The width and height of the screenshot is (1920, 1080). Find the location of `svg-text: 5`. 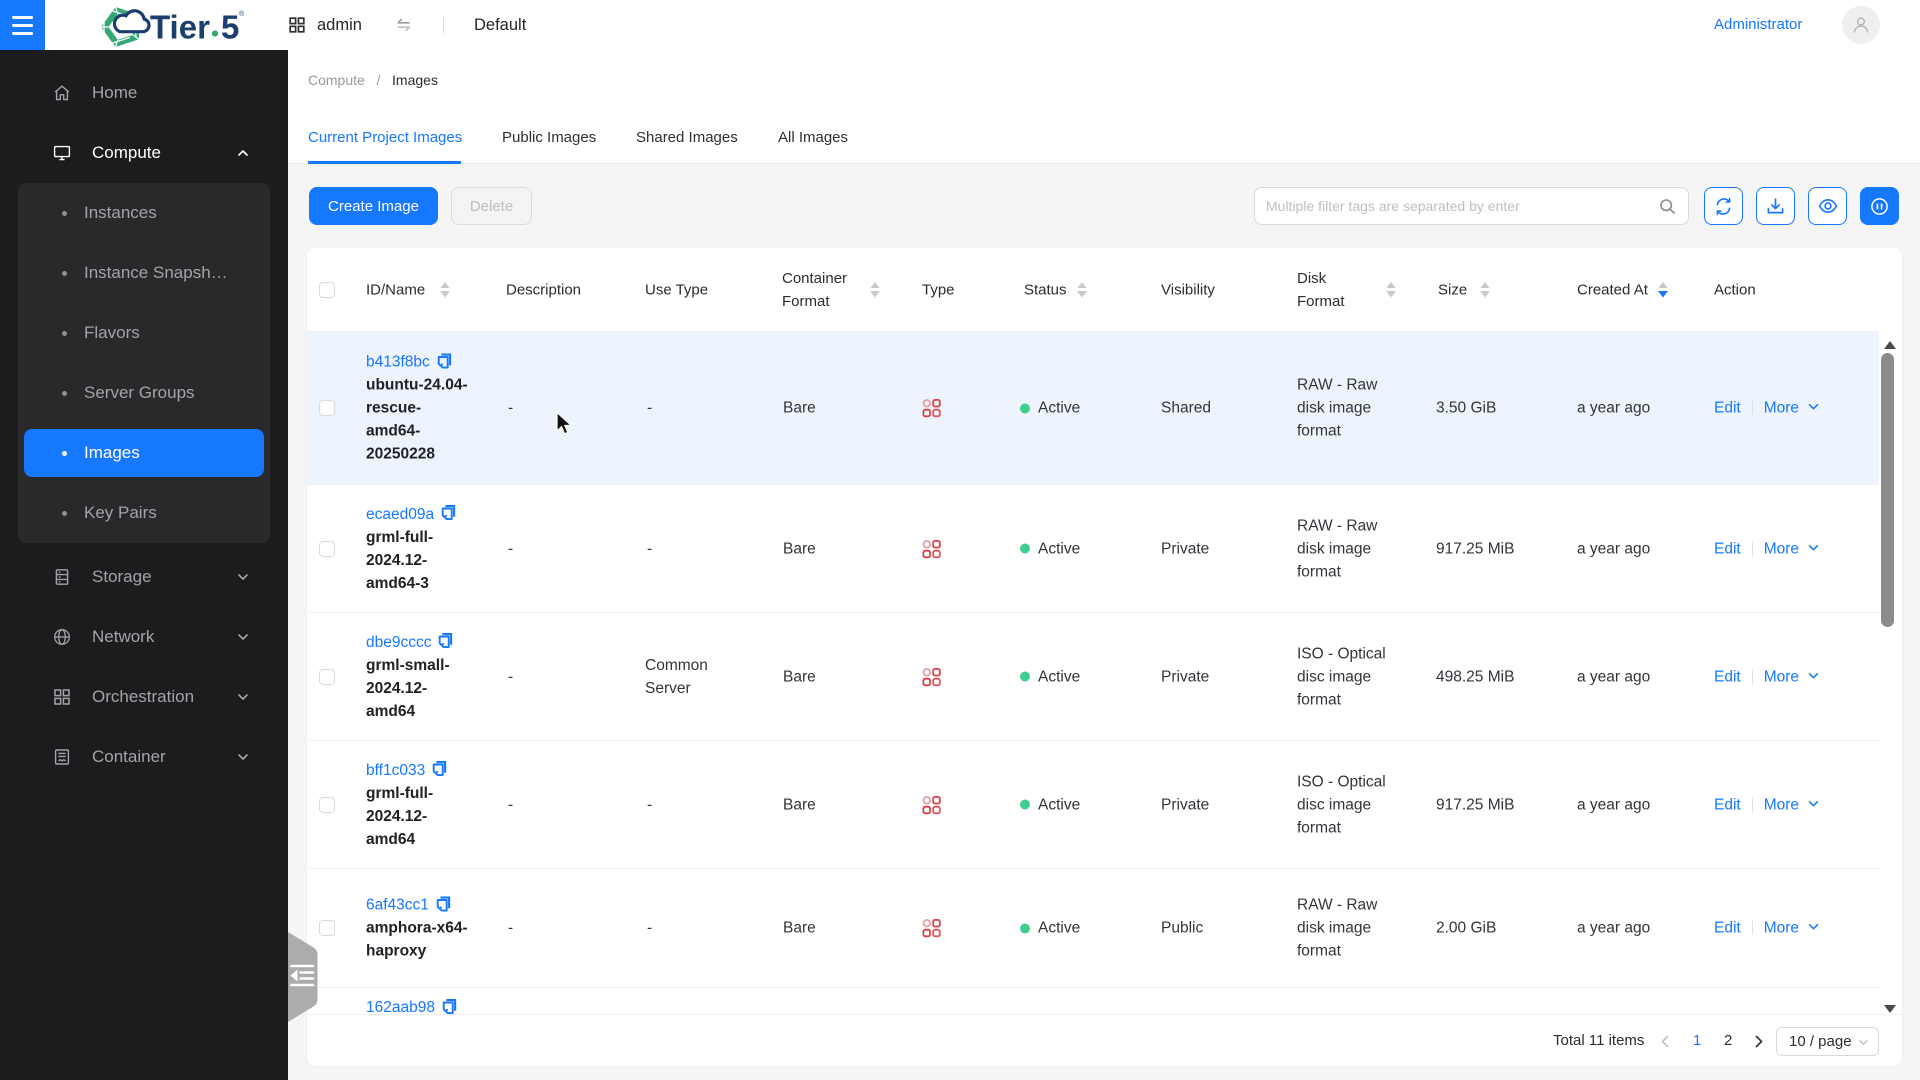

svg-text: 5 is located at coordinates (230, 27).